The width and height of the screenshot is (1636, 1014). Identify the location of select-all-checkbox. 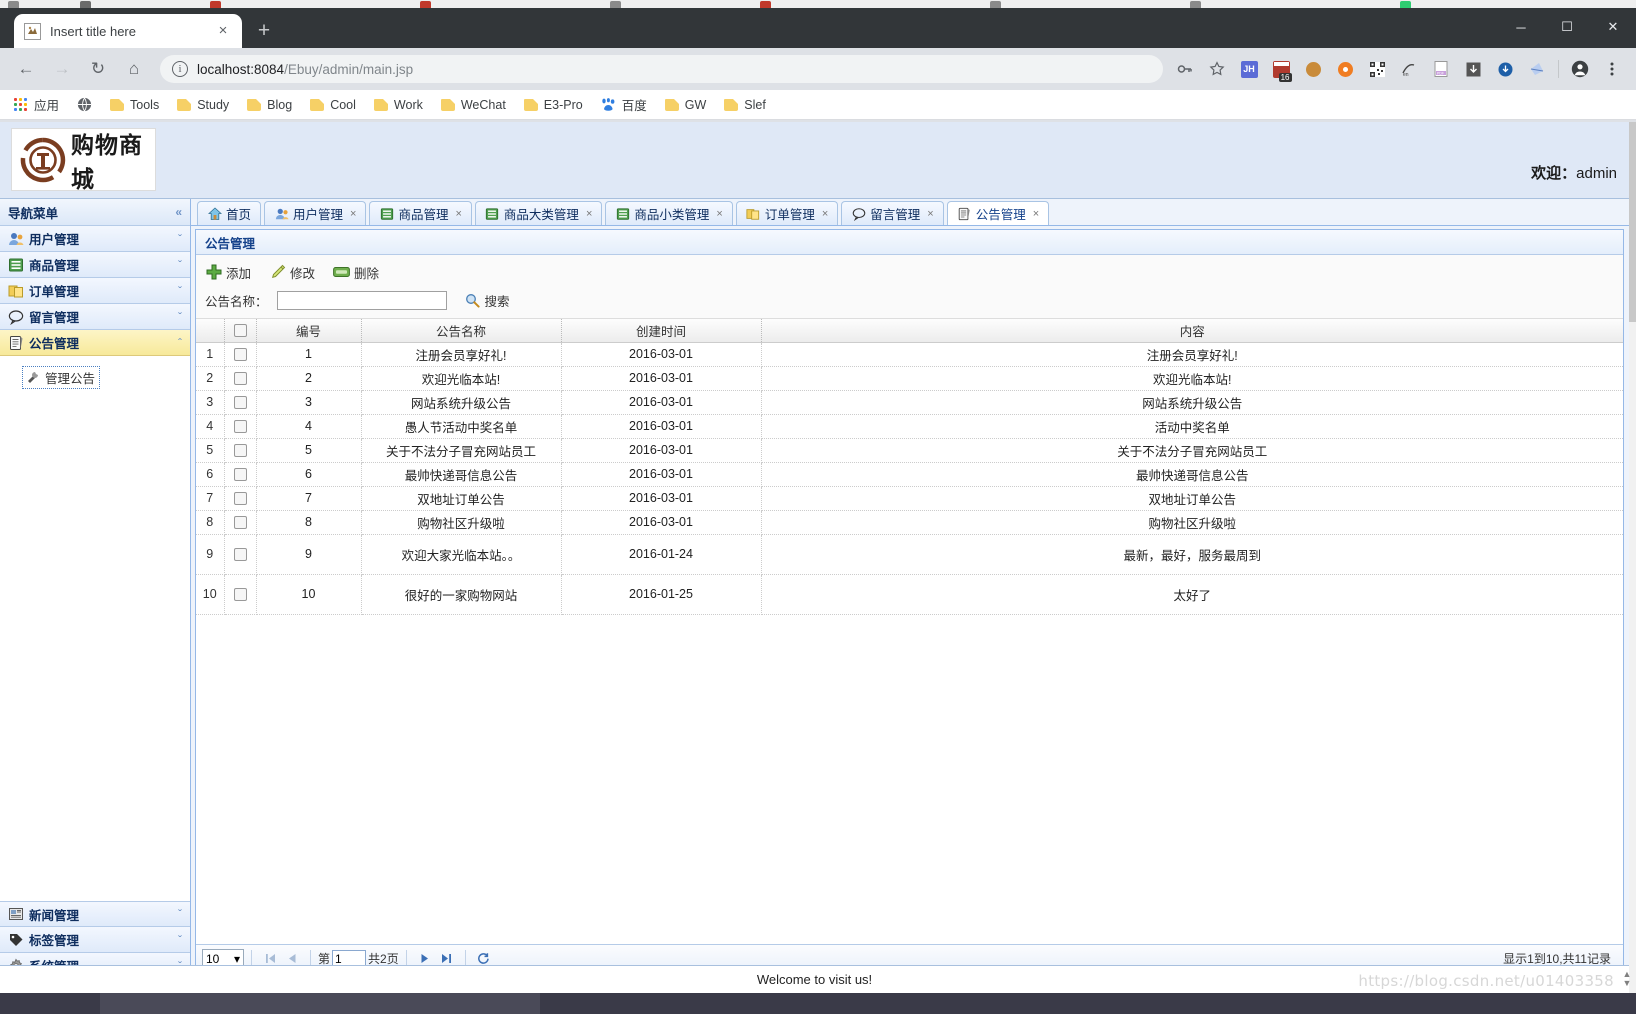
(240, 331).